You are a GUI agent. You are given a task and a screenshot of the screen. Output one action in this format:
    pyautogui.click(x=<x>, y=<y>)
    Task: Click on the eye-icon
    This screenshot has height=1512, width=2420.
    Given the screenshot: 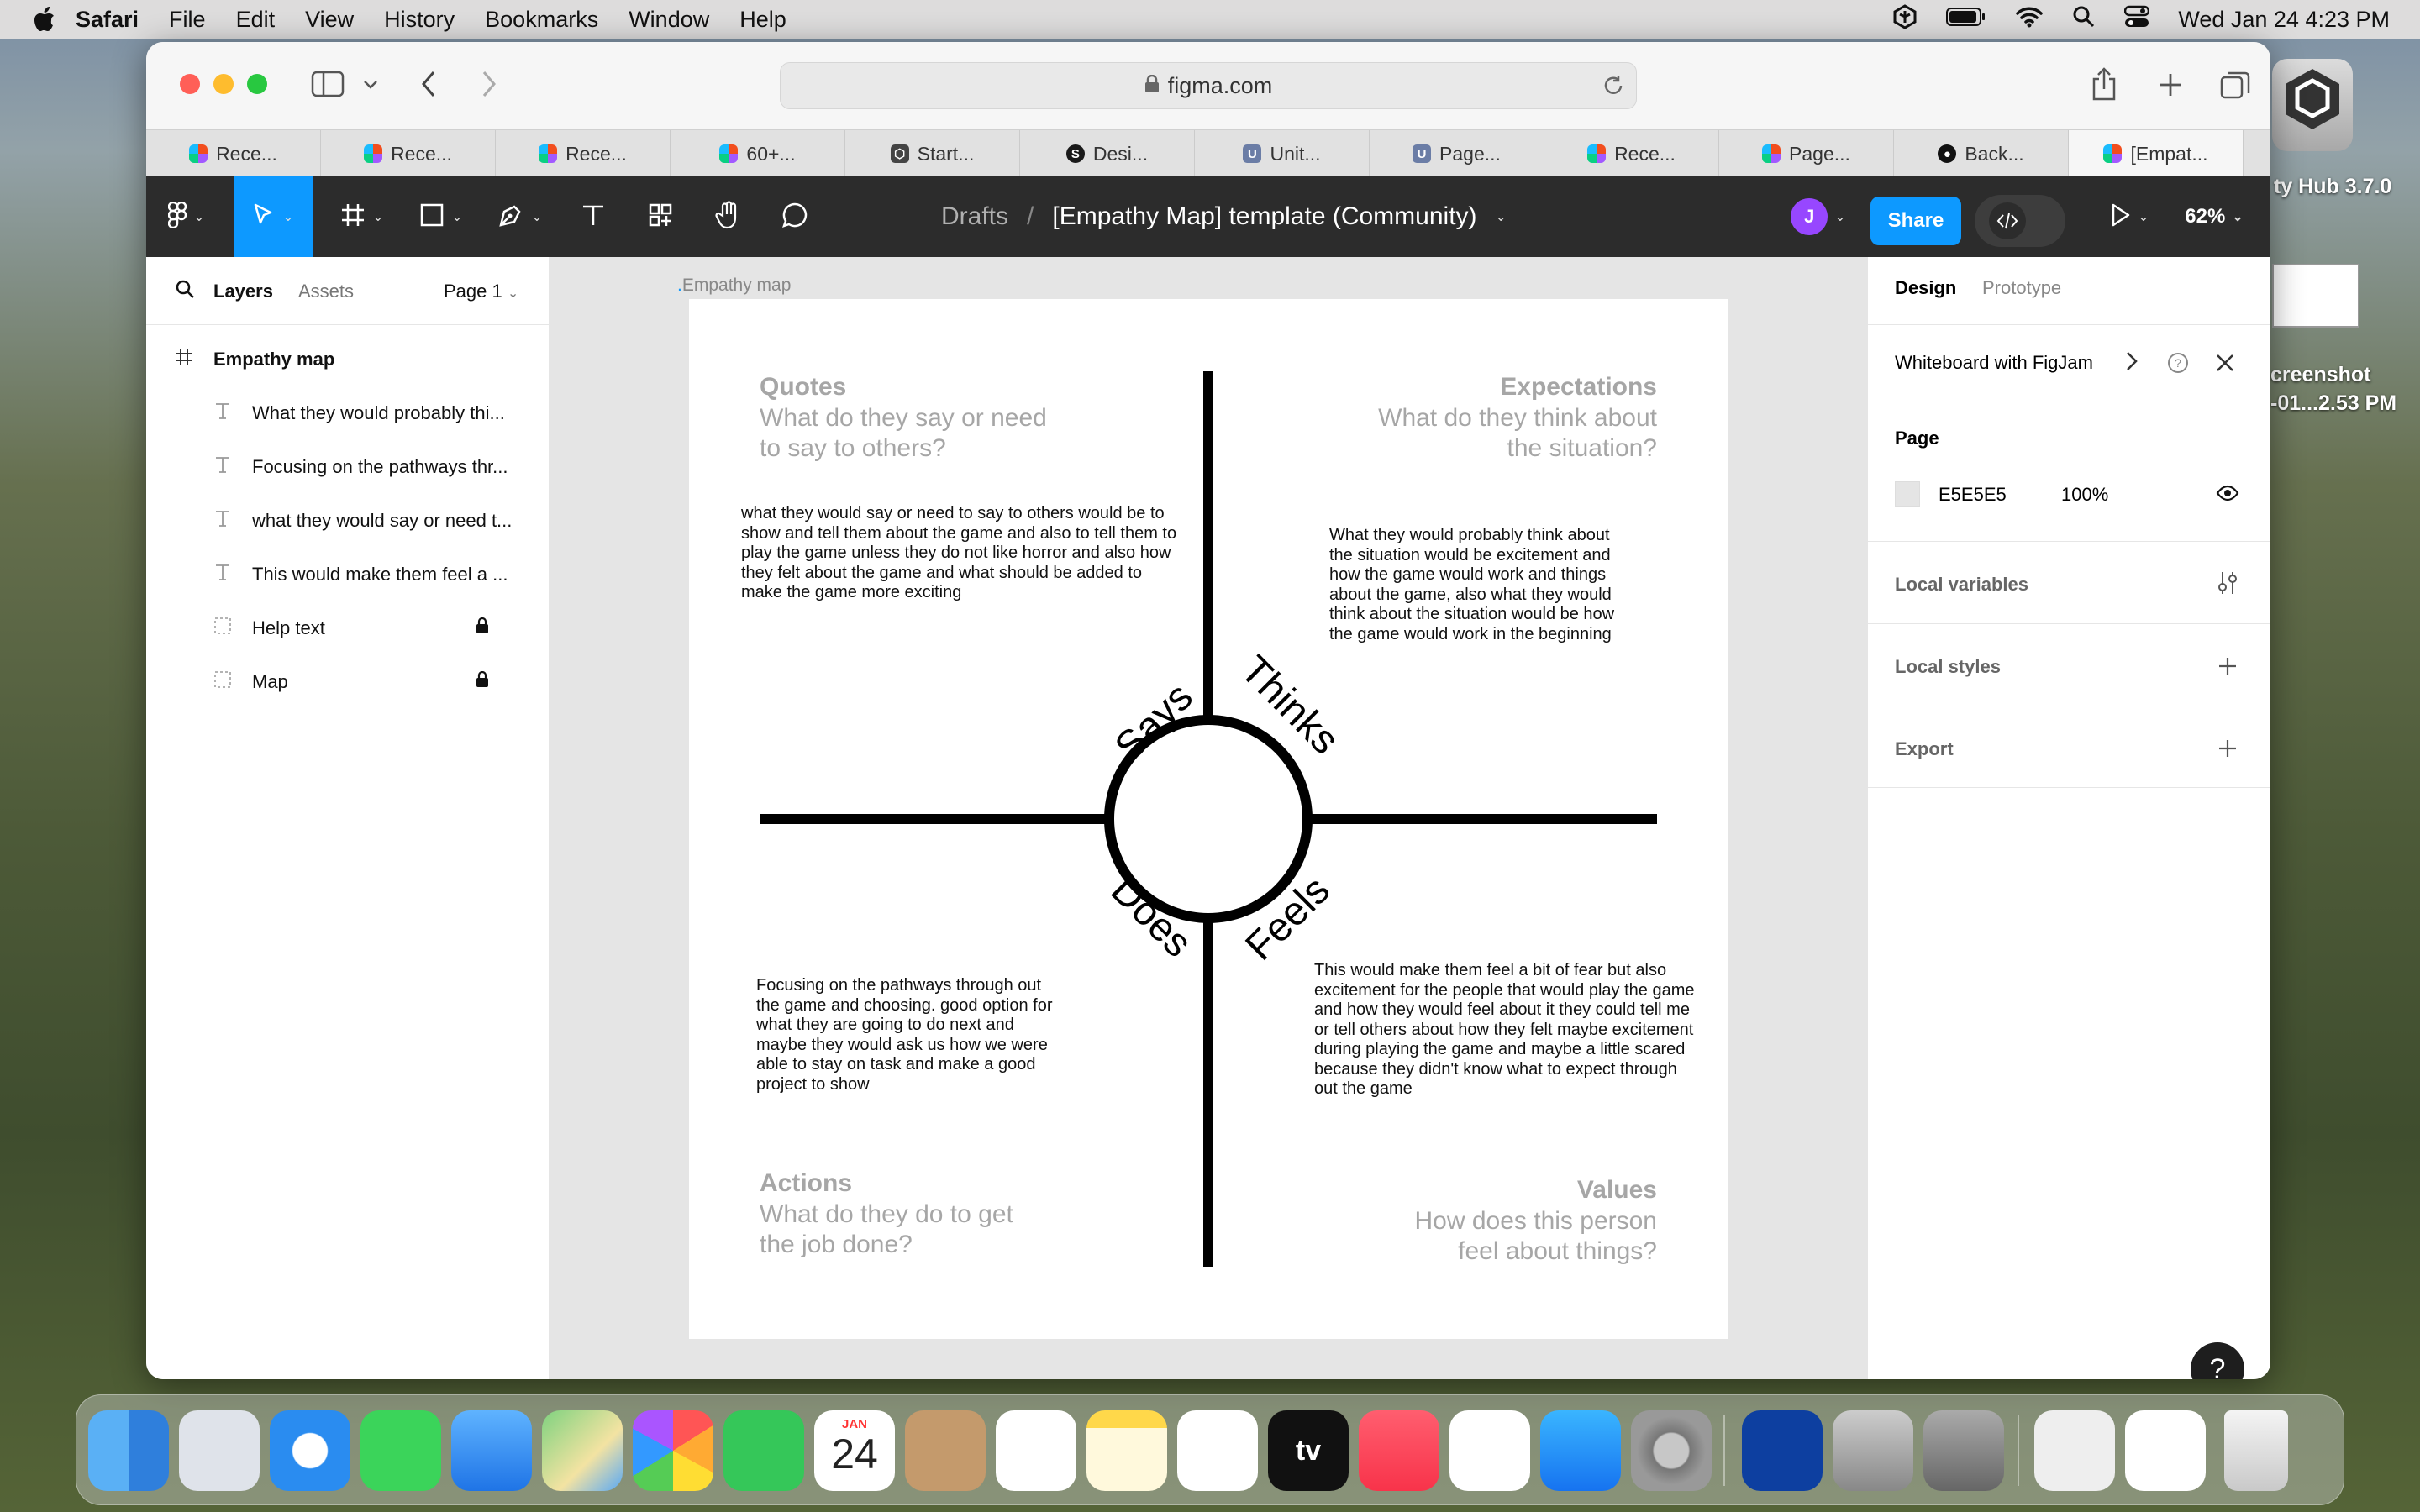 What is the action you would take?
    pyautogui.click(x=2227, y=495)
    